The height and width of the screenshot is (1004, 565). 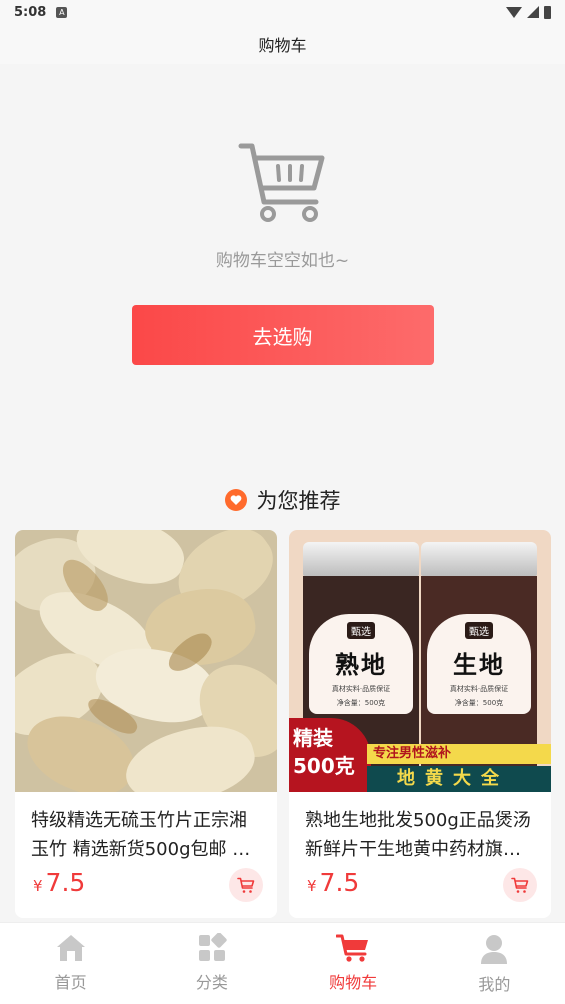 I want to click on wifi-icon, so click(x=514, y=12).